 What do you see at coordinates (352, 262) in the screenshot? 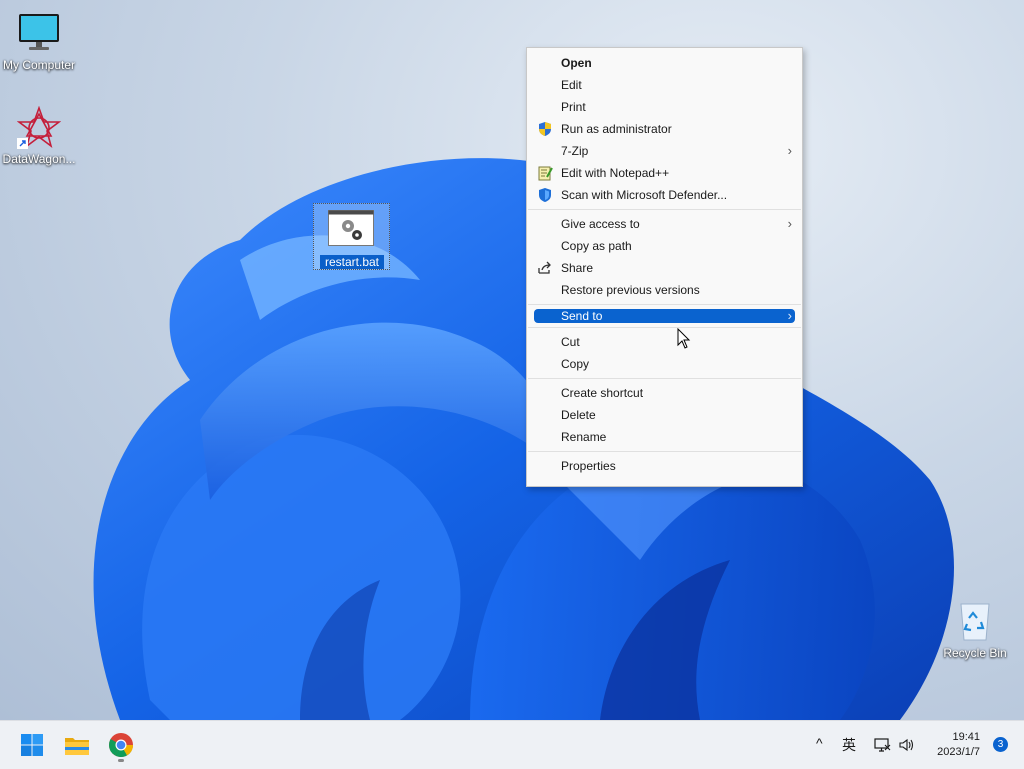
I see `desktop-icon-label: restart.bat` at bounding box center [352, 262].